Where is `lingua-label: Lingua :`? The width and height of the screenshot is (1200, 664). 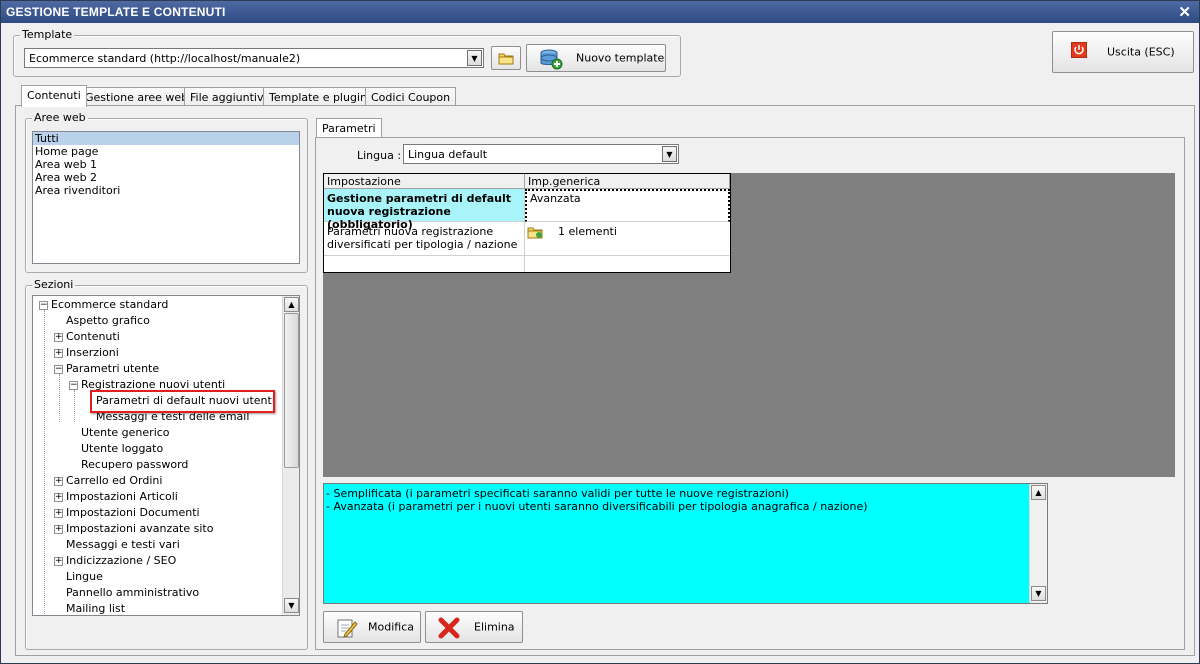 lingua-label: Lingua : is located at coordinates (379, 155).